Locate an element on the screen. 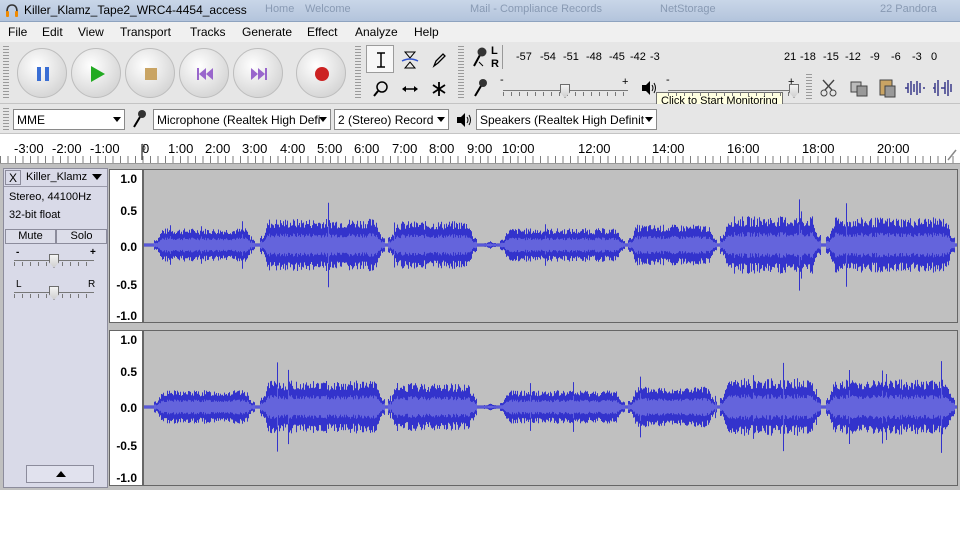 The width and height of the screenshot is (960, 540). timeline-label: 7:00 is located at coordinates (405, 148).